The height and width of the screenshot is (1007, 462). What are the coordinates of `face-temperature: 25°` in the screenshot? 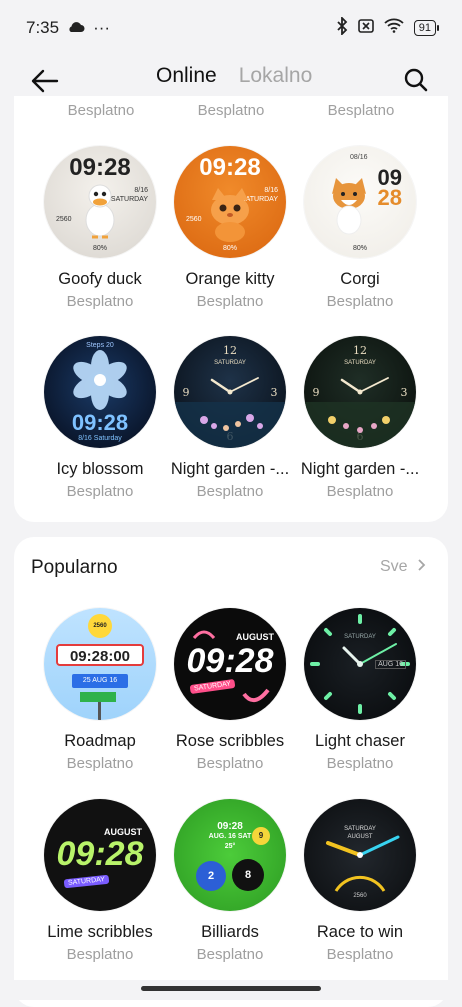 It's located at (230, 846).